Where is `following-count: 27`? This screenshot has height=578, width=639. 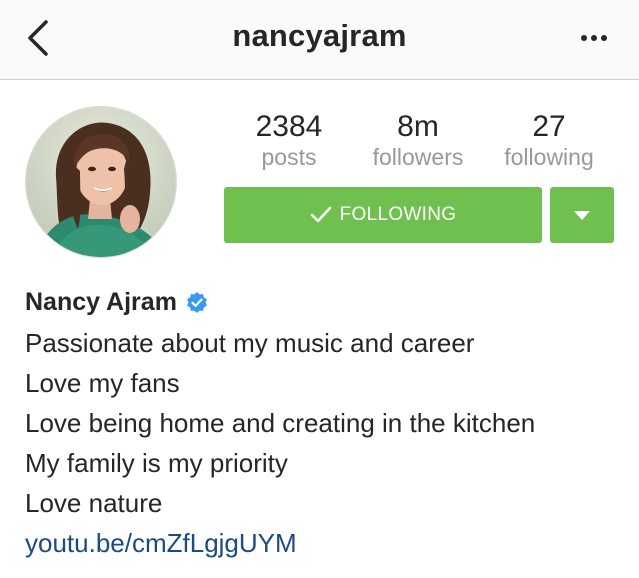
following-count: 27 is located at coordinates (549, 126).